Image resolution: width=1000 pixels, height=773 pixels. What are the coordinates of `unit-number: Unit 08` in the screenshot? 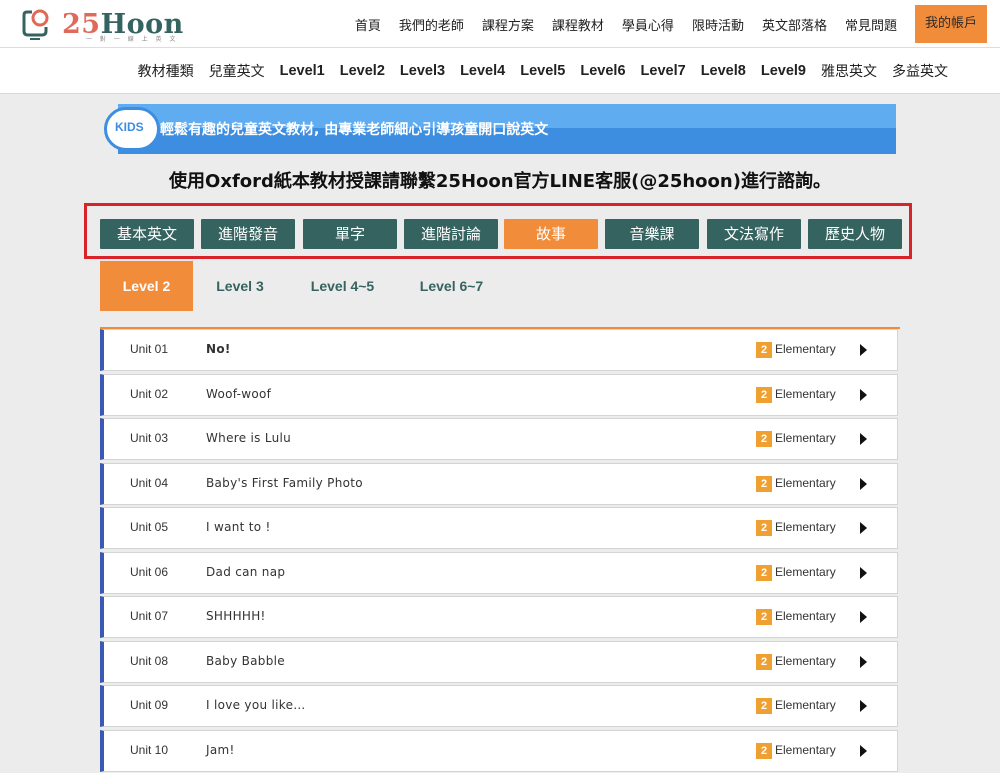 It's located at (149, 660).